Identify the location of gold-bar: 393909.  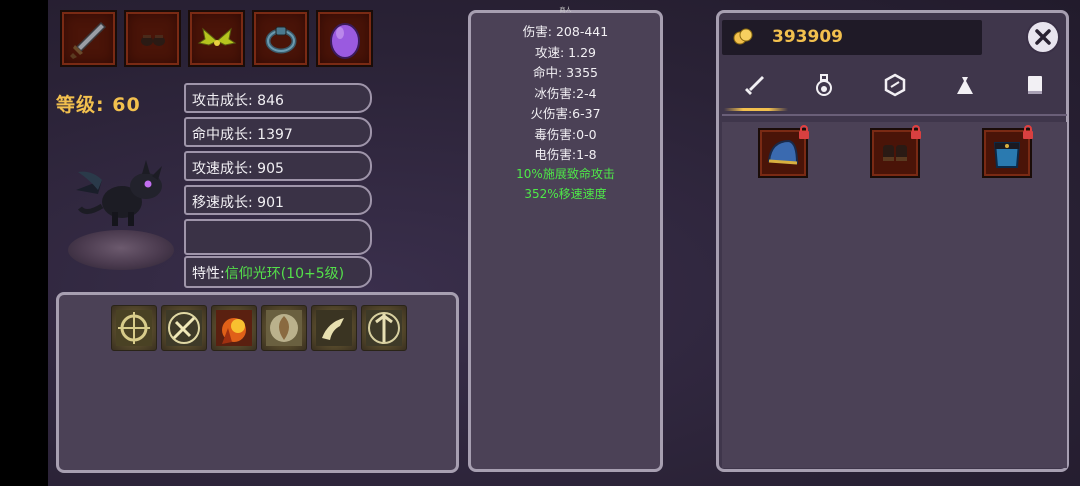
(852, 37).